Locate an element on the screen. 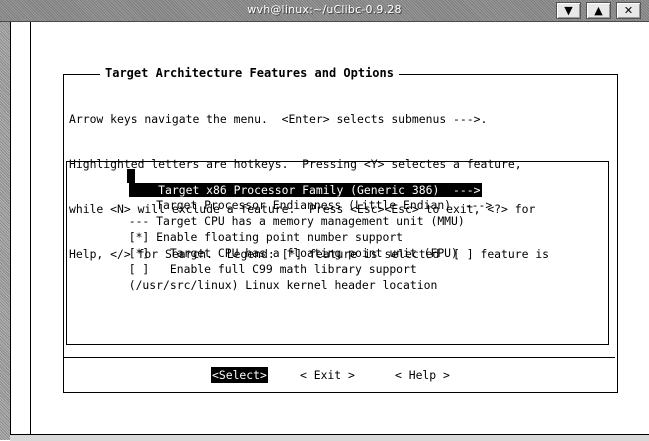 Image resolution: width=649 pixels, height=441 pixels. window-titlebar: wvh@linux:~/uClibc-0.9.28 ▼ ▲ ✕ is located at coordinates (324, 11).